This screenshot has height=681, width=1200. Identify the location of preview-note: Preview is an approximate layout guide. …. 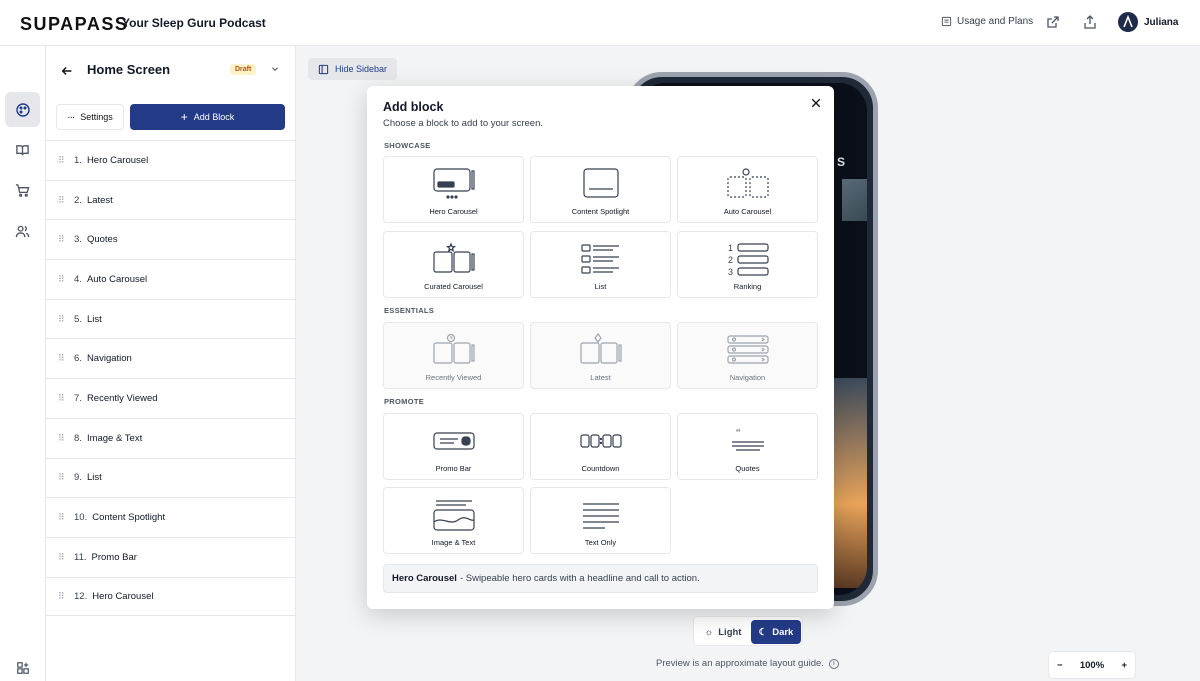
(747, 663).